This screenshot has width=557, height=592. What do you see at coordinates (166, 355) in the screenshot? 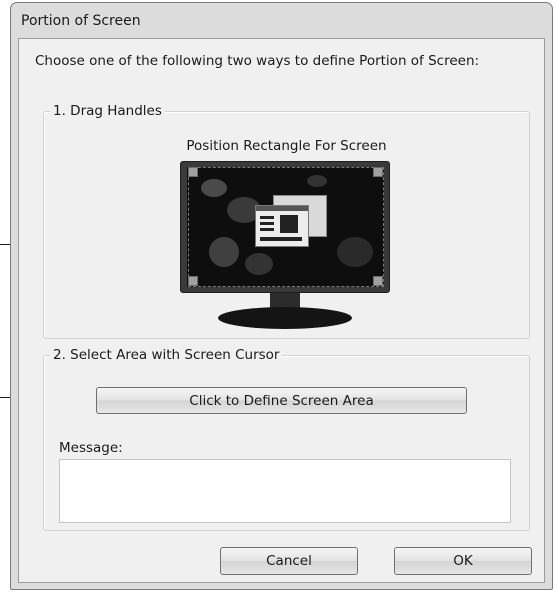
I see `select-area-legend: 2. Select Area with Screen Cursor` at bounding box center [166, 355].